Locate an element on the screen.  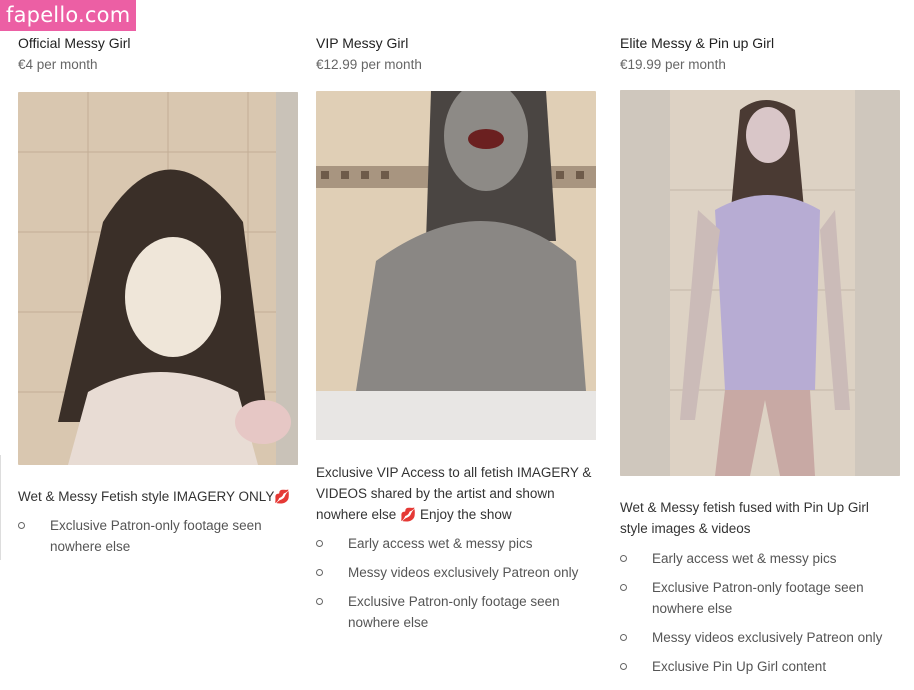
tier-description: Wet & Messy Fetish style IMAGERY ONLY💋 is located at coordinates (158, 496).